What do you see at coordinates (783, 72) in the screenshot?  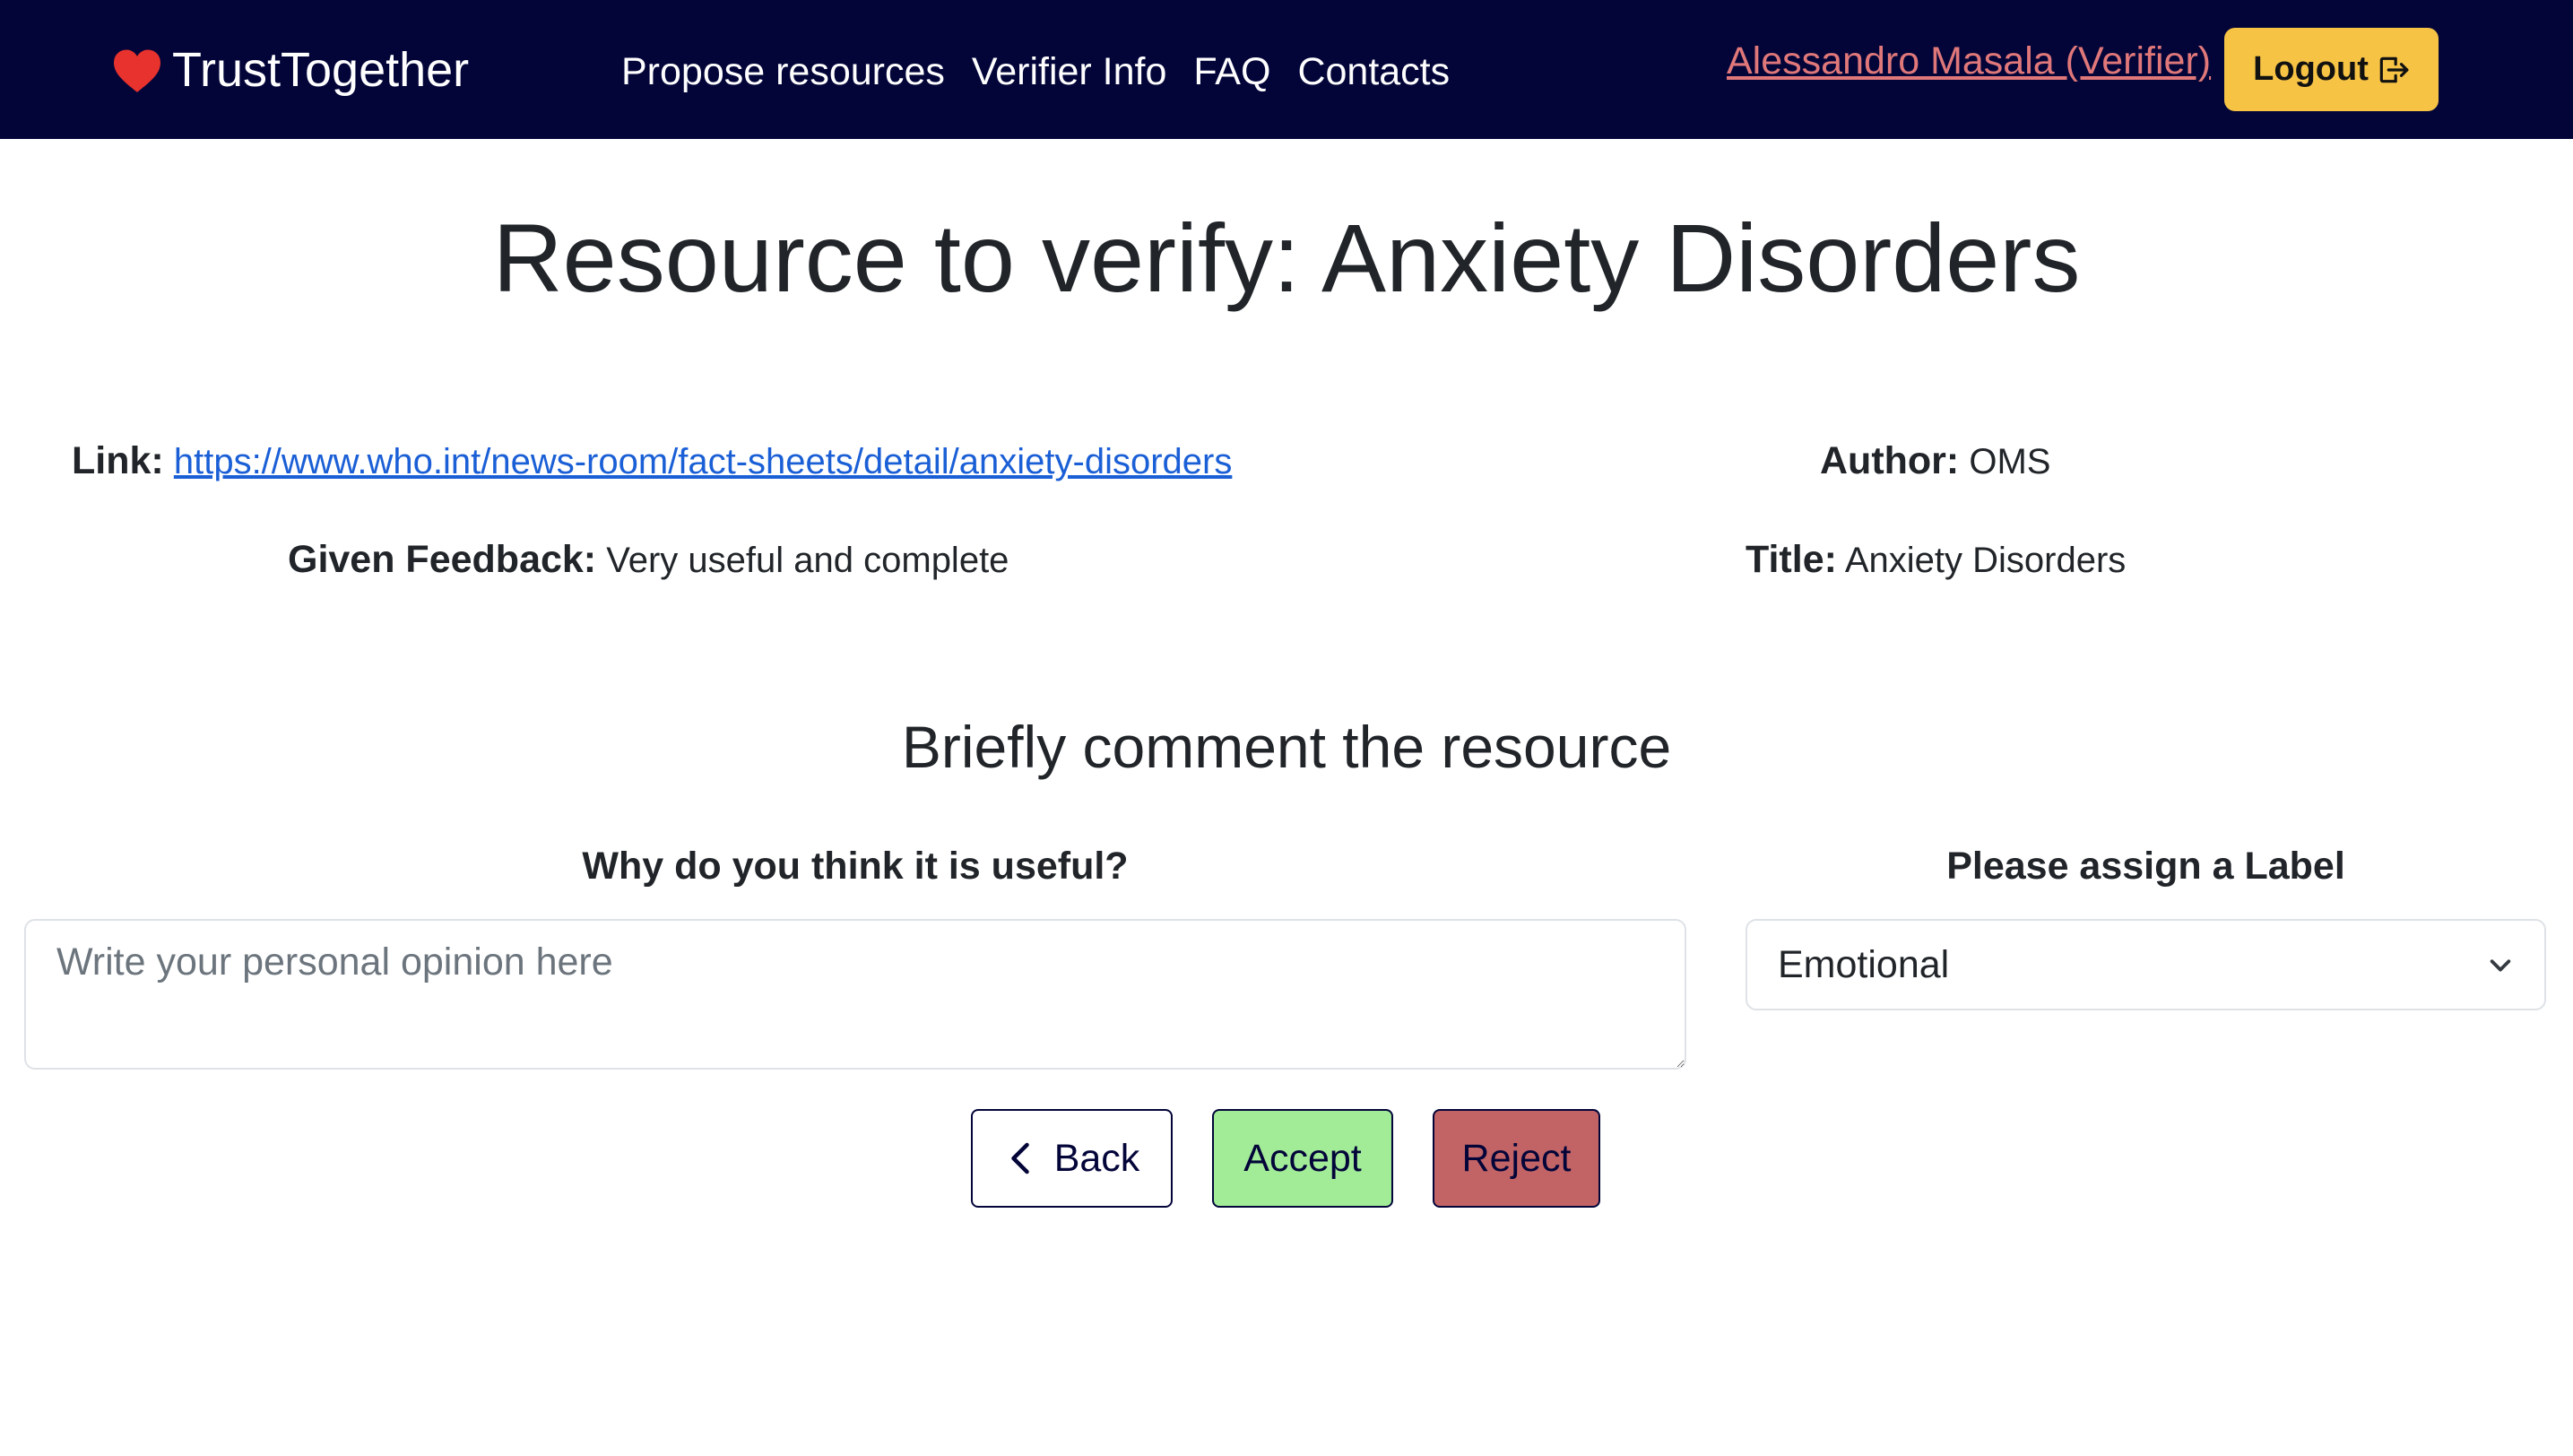 I see `nav-link-propose-resources: Propose resources` at bounding box center [783, 72].